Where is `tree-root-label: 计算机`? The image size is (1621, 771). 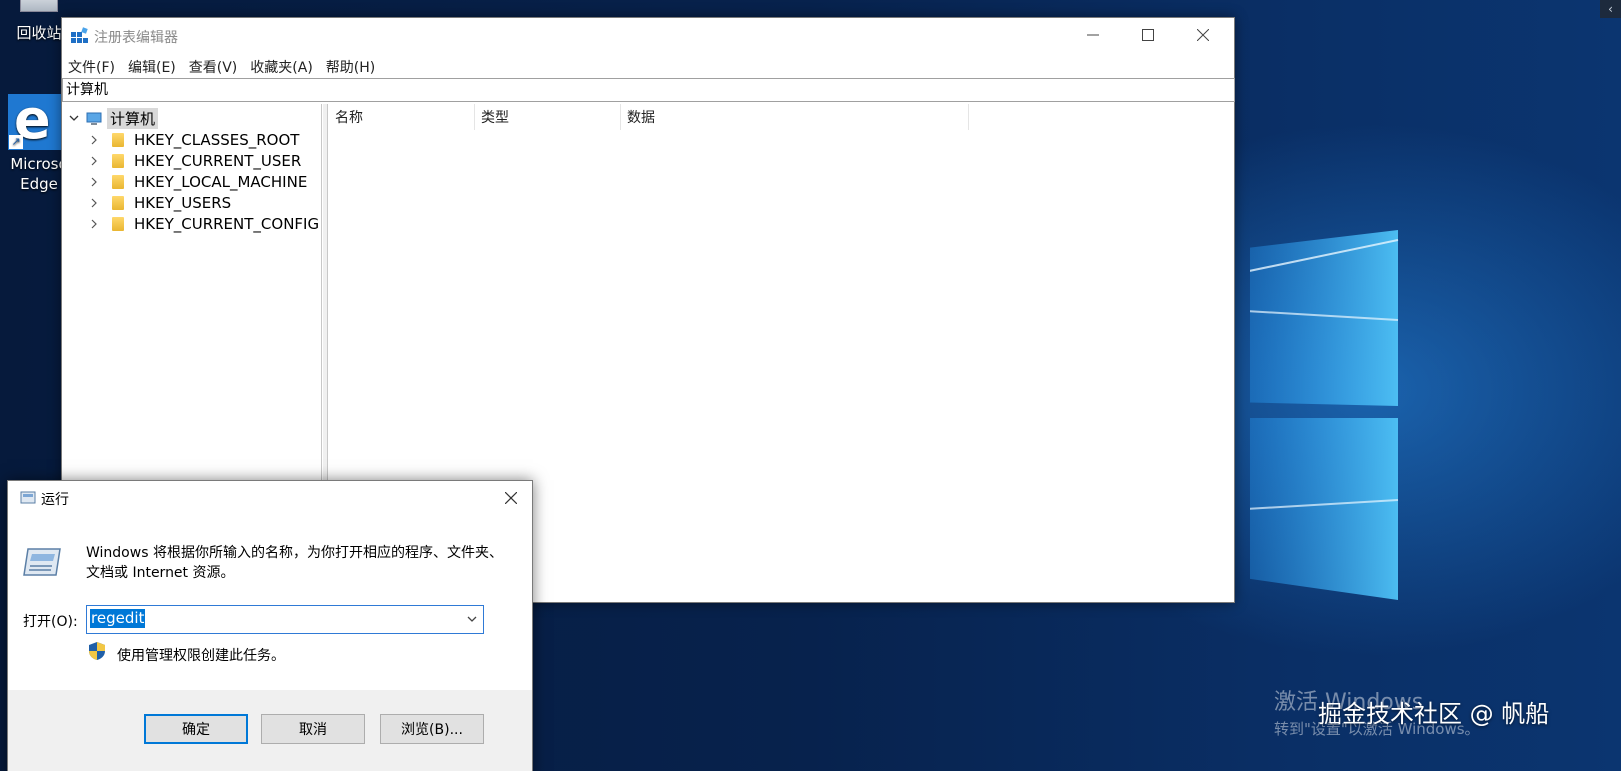 tree-root-label: 计算机 is located at coordinates (133, 118).